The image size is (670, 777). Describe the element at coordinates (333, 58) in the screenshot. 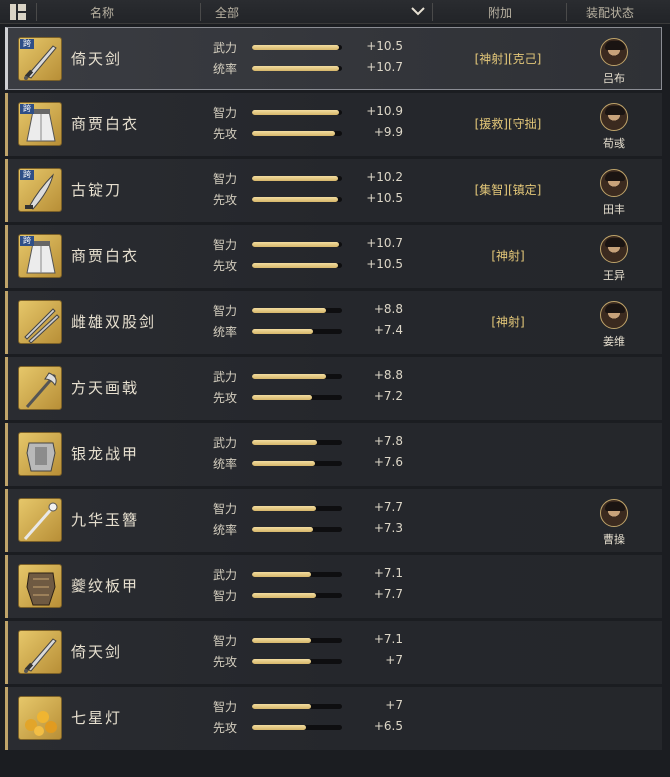

I see `equipment-row: 跨倚天剑 武力 +10.5 统率 +10.7 [神射][克己] 吕布` at that location.